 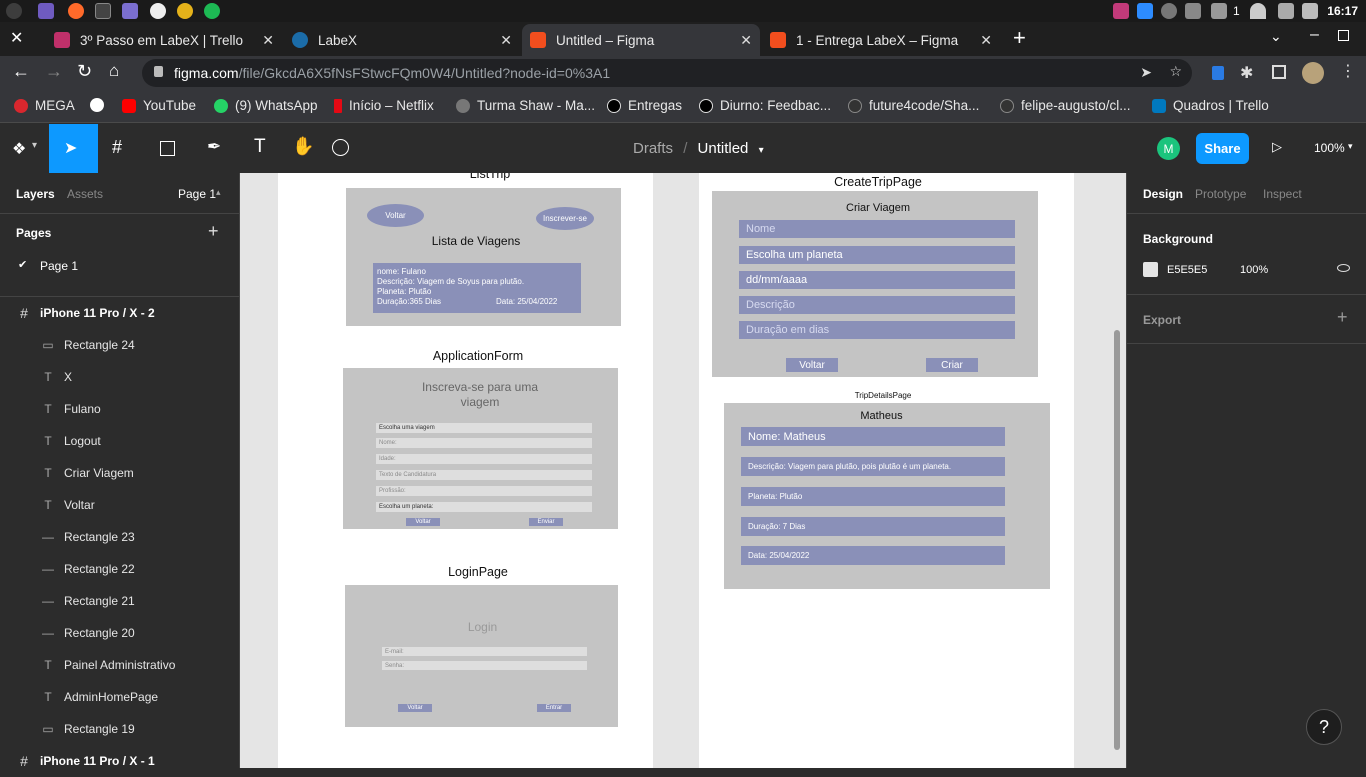 I want to click on sidebar-icon, so click(x=1279, y=72).